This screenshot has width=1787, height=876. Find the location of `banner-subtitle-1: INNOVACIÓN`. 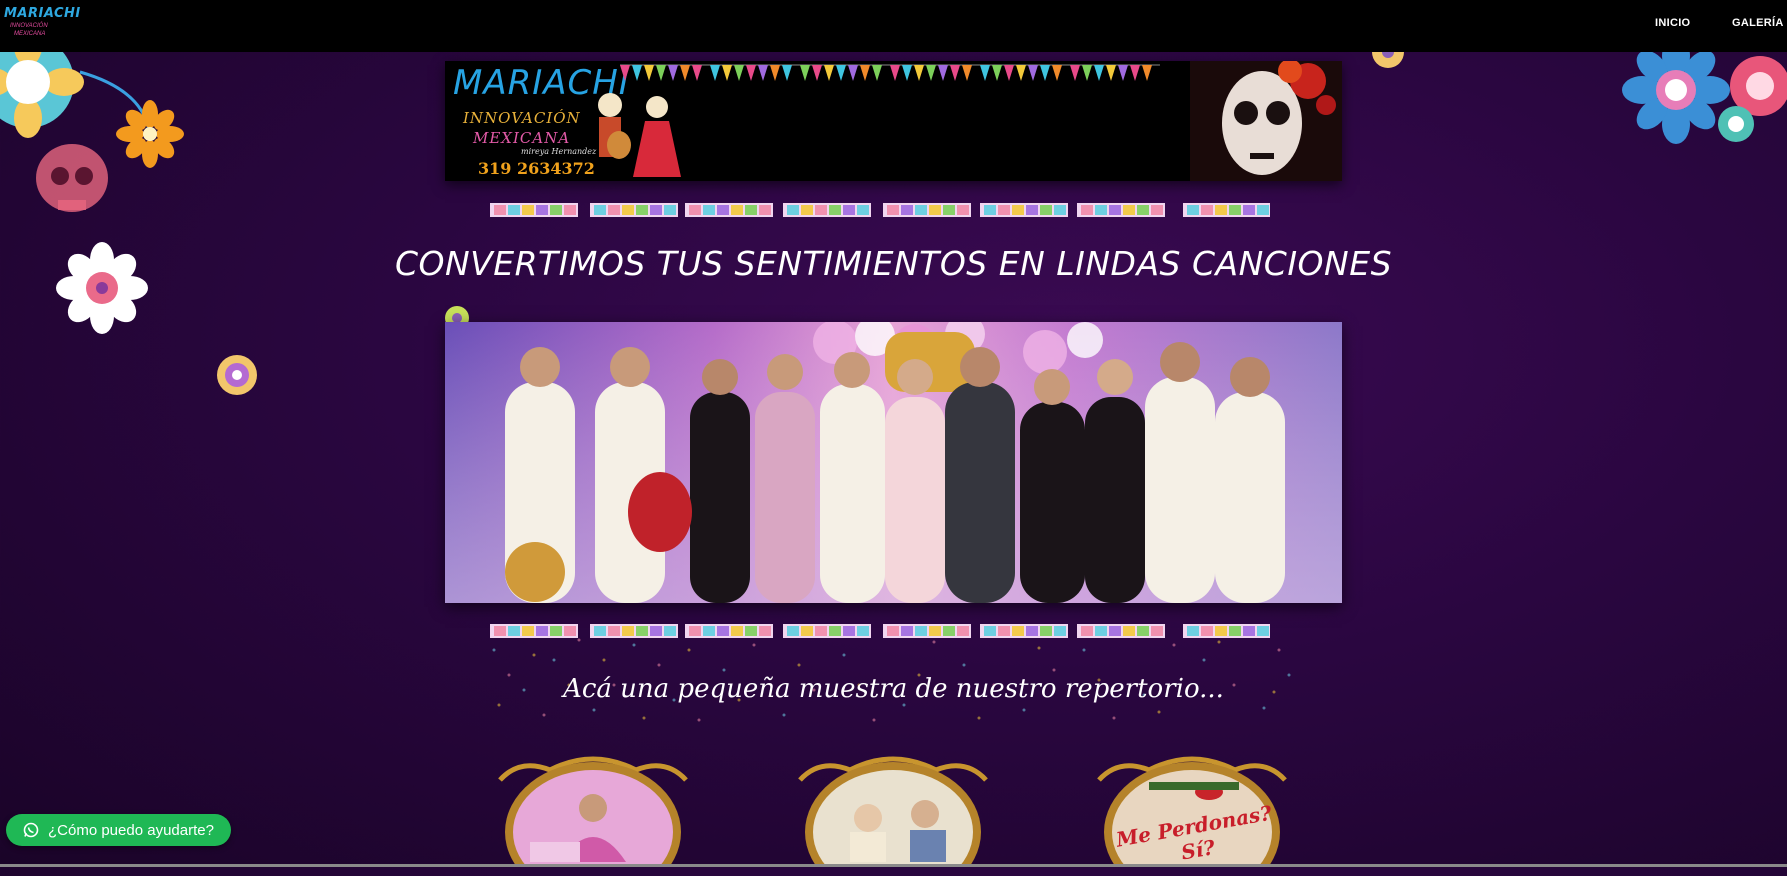

banner-subtitle-1: INNOVACIÓN is located at coordinates (522, 118).